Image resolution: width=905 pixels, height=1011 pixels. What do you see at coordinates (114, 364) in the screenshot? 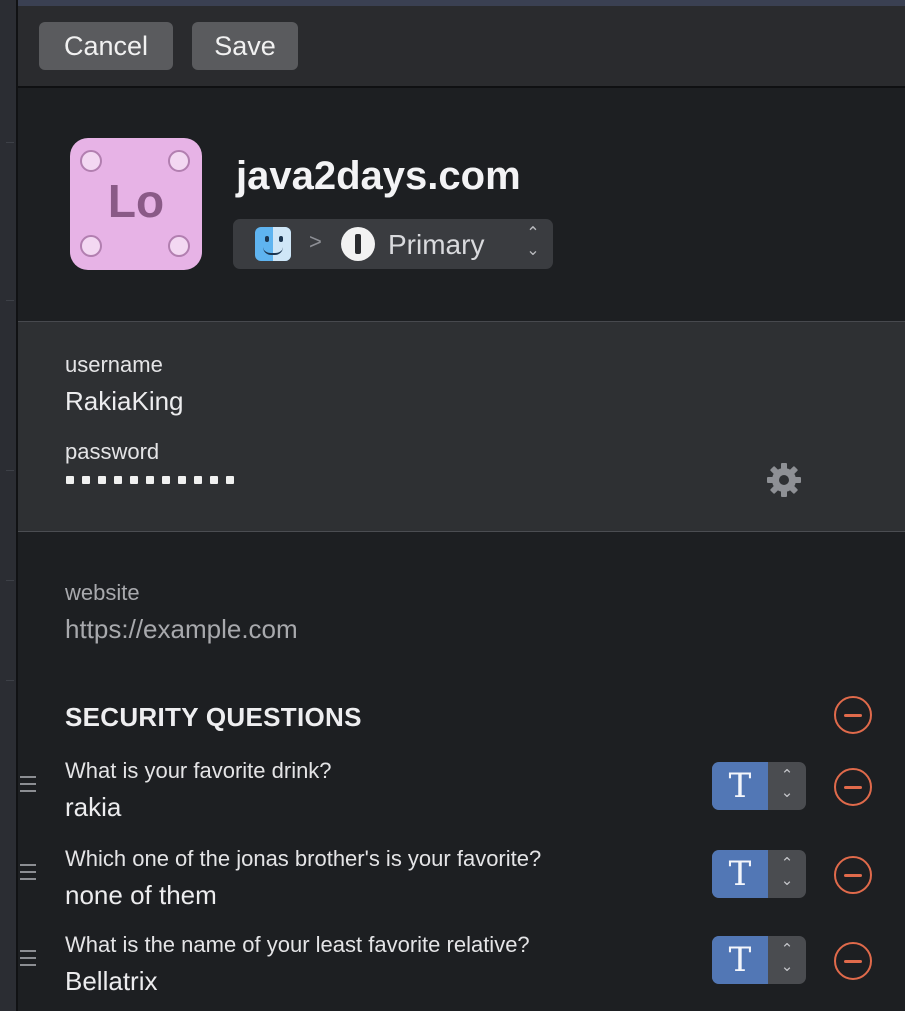
I see `username-label: username` at bounding box center [114, 364].